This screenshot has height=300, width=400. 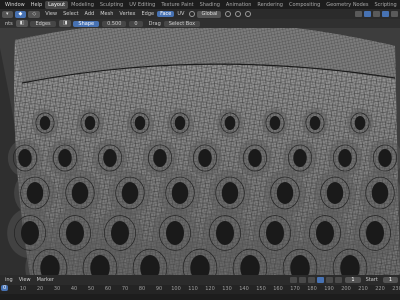 I want to click on tab-rendering: Rendering, so click(x=270, y=5).